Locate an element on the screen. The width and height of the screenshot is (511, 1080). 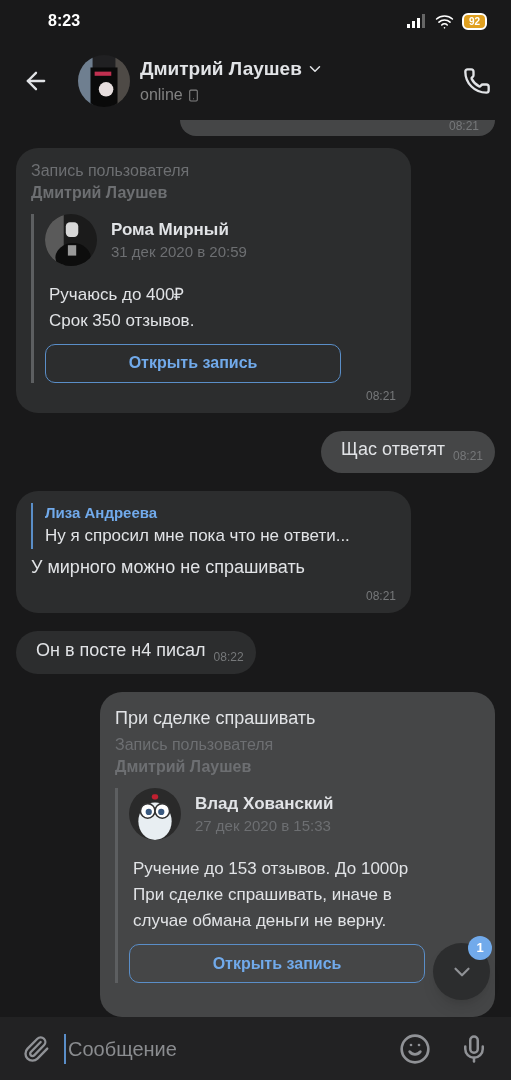
post-date: 31 дек 2020 в 20:59 is located at coordinates (179, 251).